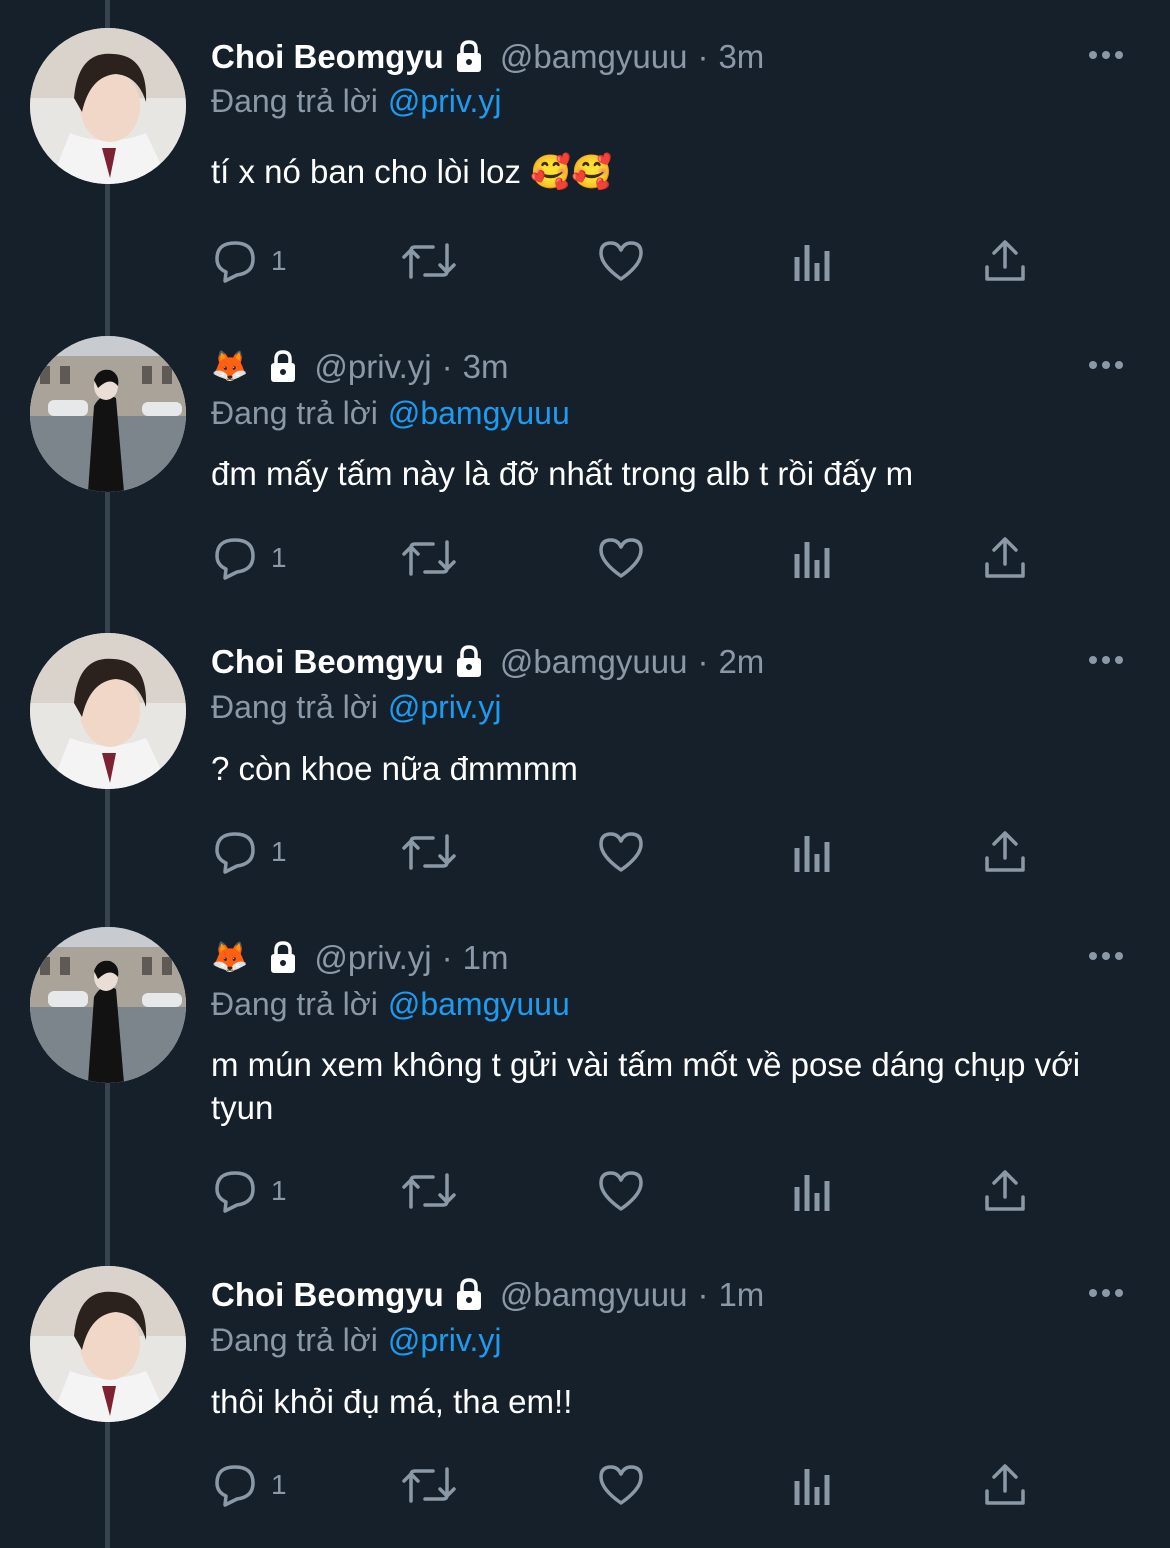 This screenshot has width=1170, height=1548. What do you see at coordinates (487, 1295) in the screenshot?
I see `tweet-header: Choi Beomgyu @bamgyuuu · 1m` at bounding box center [487, 1295].